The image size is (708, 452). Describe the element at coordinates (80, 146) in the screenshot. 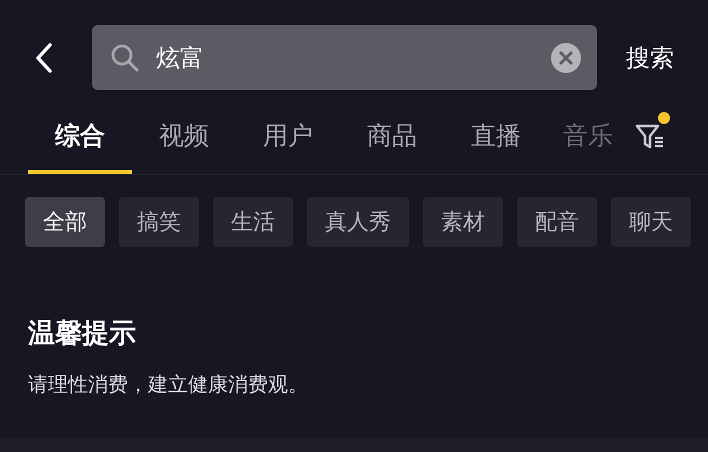

I see `tab: 综合` at that location.